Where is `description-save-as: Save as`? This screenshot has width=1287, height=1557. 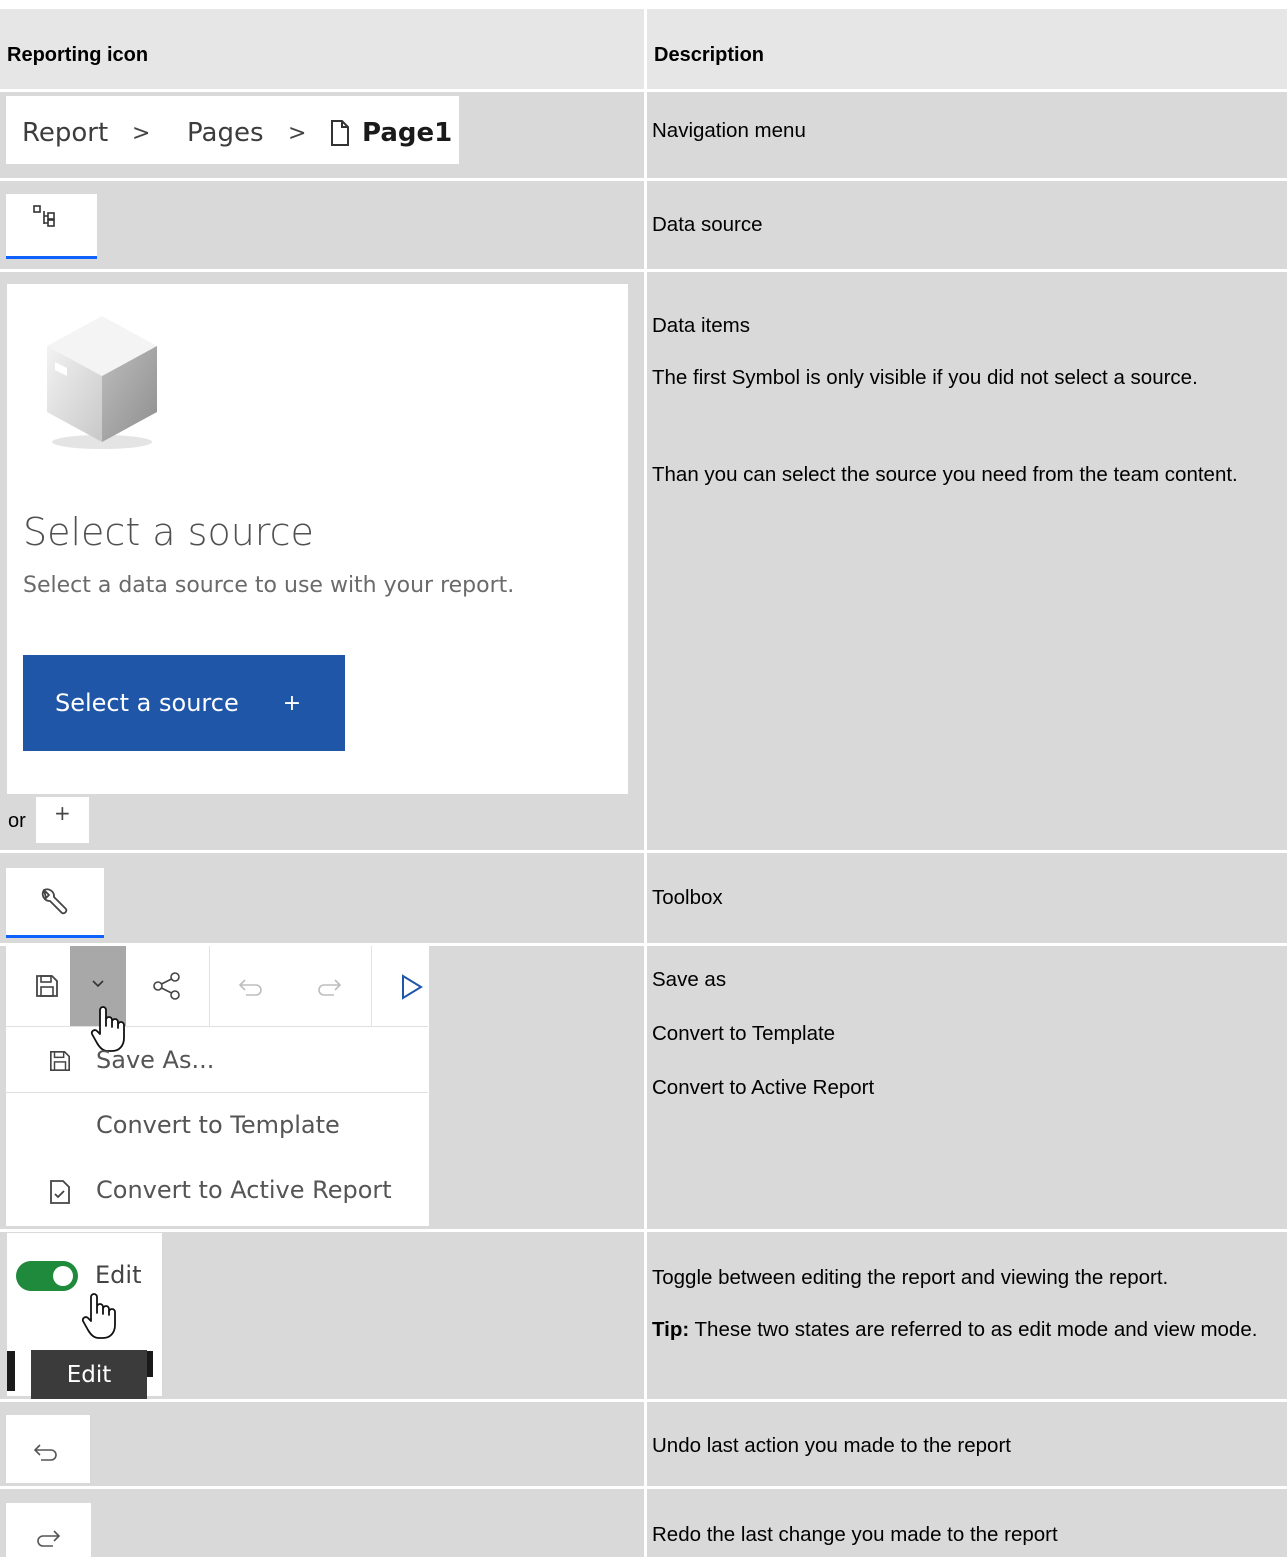 description-save-as: Save as is located at coordinates (689, 979).